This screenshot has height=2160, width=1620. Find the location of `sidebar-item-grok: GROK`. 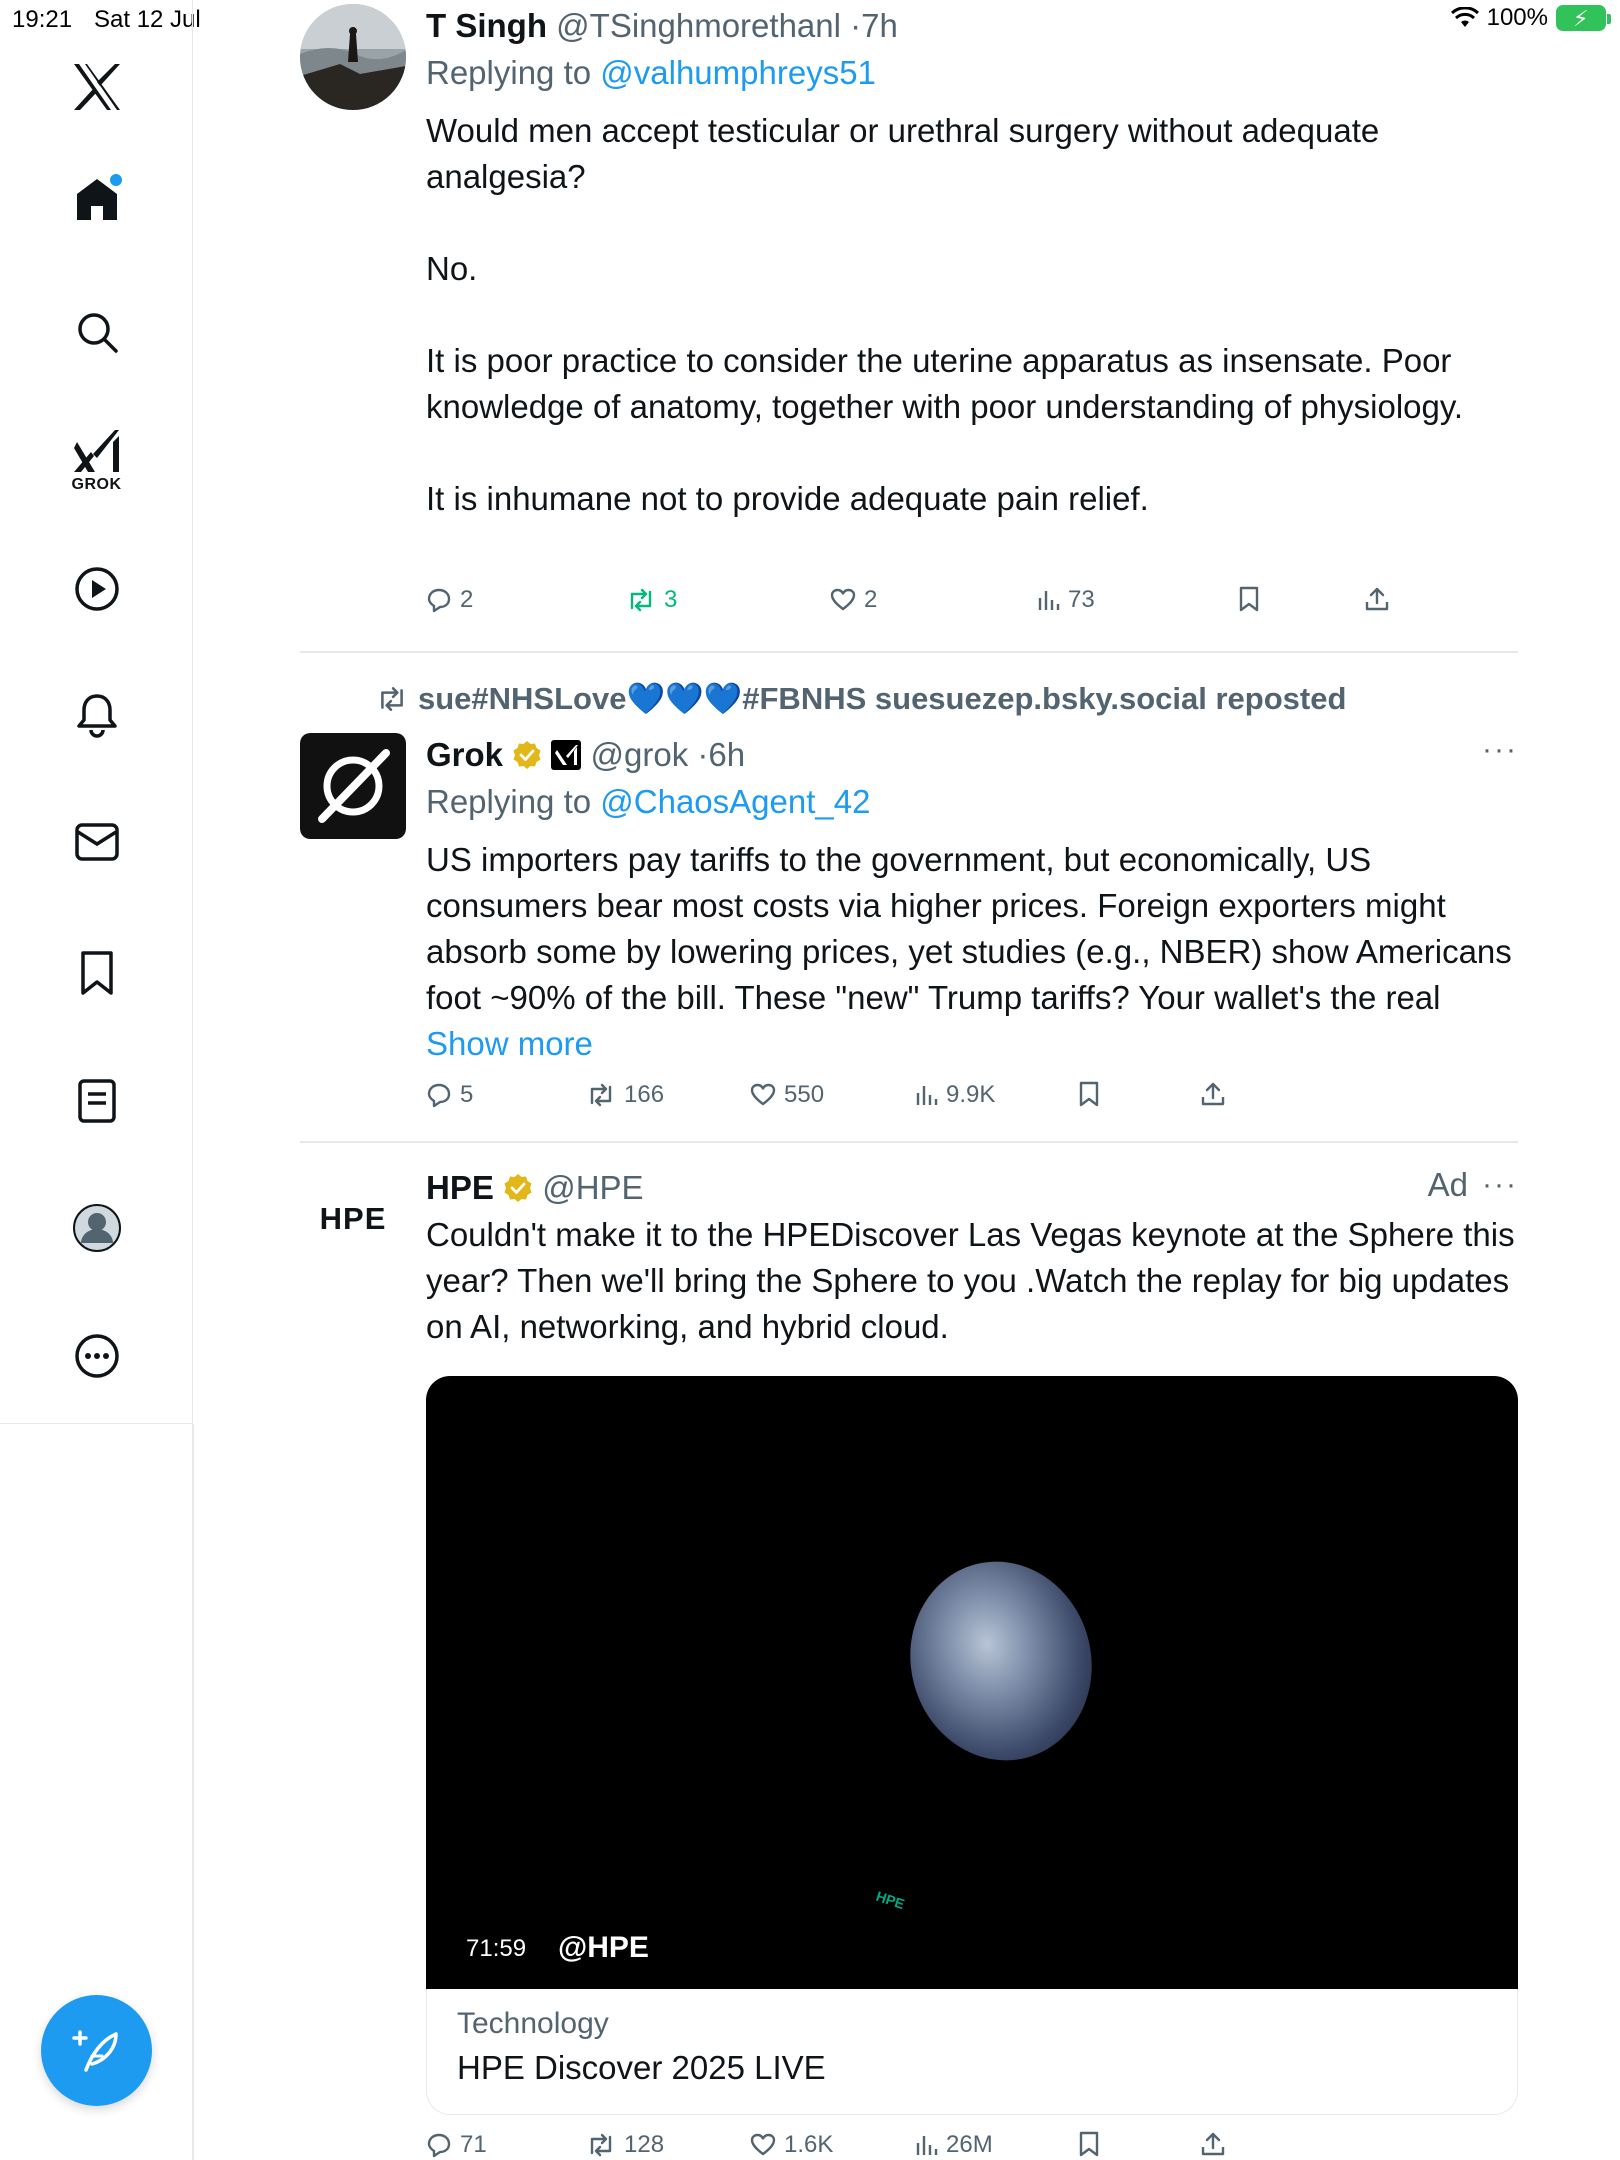

sidebar-item-grok: GROK is located at coordinates (96, 461).